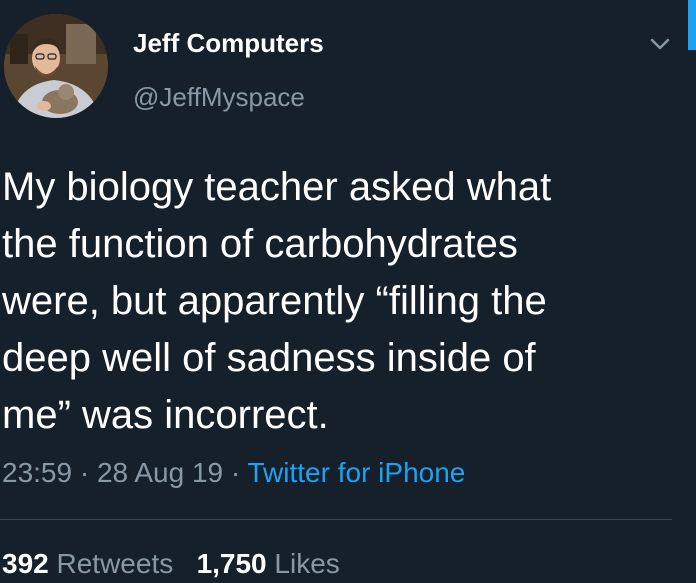 The image size is (696, 583). What do you see at coordinates (268, 563) in the screenshot?
I see `likes-stat: 1,750 Likes` at bounding box center [268, 563].